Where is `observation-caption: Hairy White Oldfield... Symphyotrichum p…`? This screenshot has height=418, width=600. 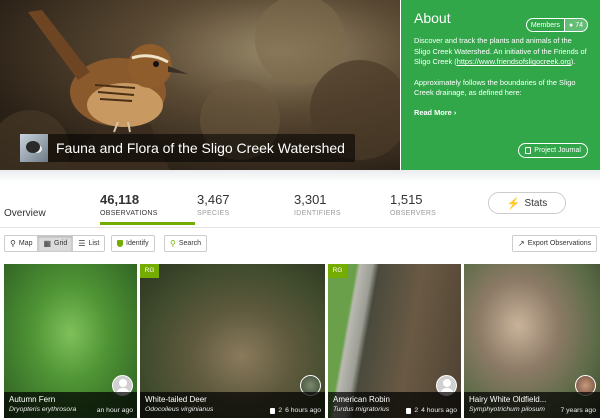 observation-caption: Hairy White Oldfield... Symphyotrichum p… is located at coordinates (532, 405).